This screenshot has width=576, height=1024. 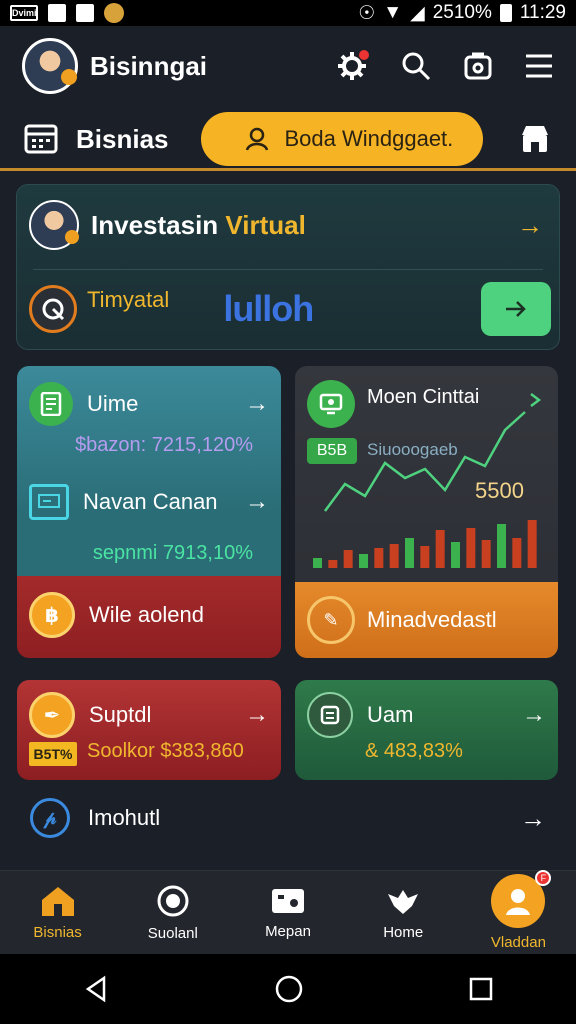 I want to click on nav-home: Home, so click(x=403, y=912).